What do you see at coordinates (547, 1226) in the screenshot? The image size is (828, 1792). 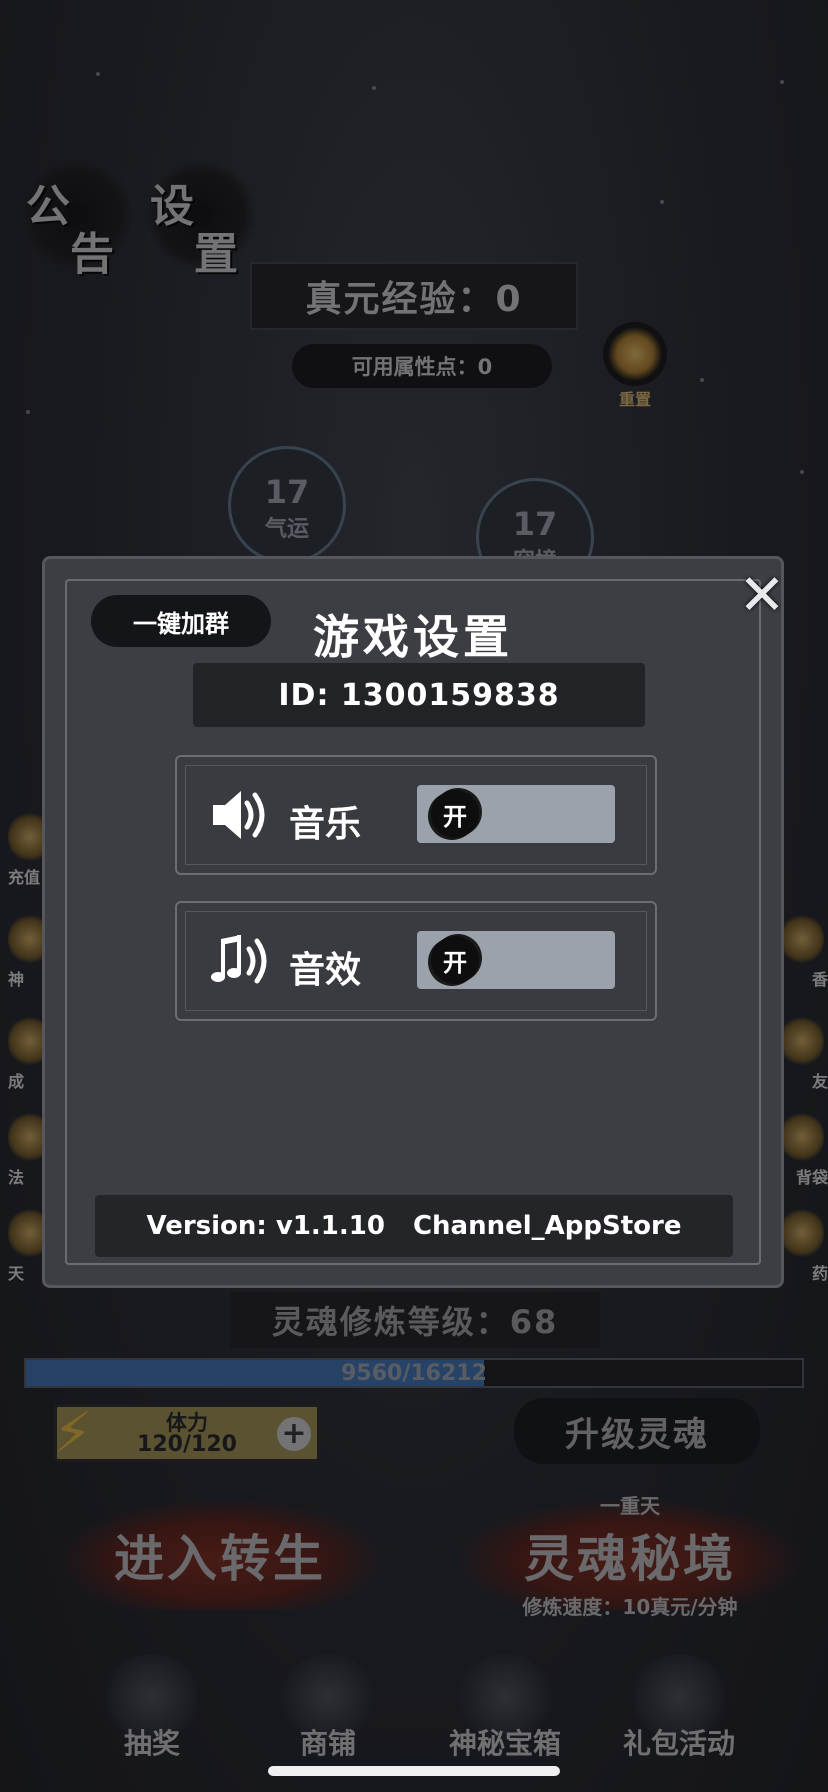 I see `channel-text: Channel_AppStore` at bounding box center [547, 1226].